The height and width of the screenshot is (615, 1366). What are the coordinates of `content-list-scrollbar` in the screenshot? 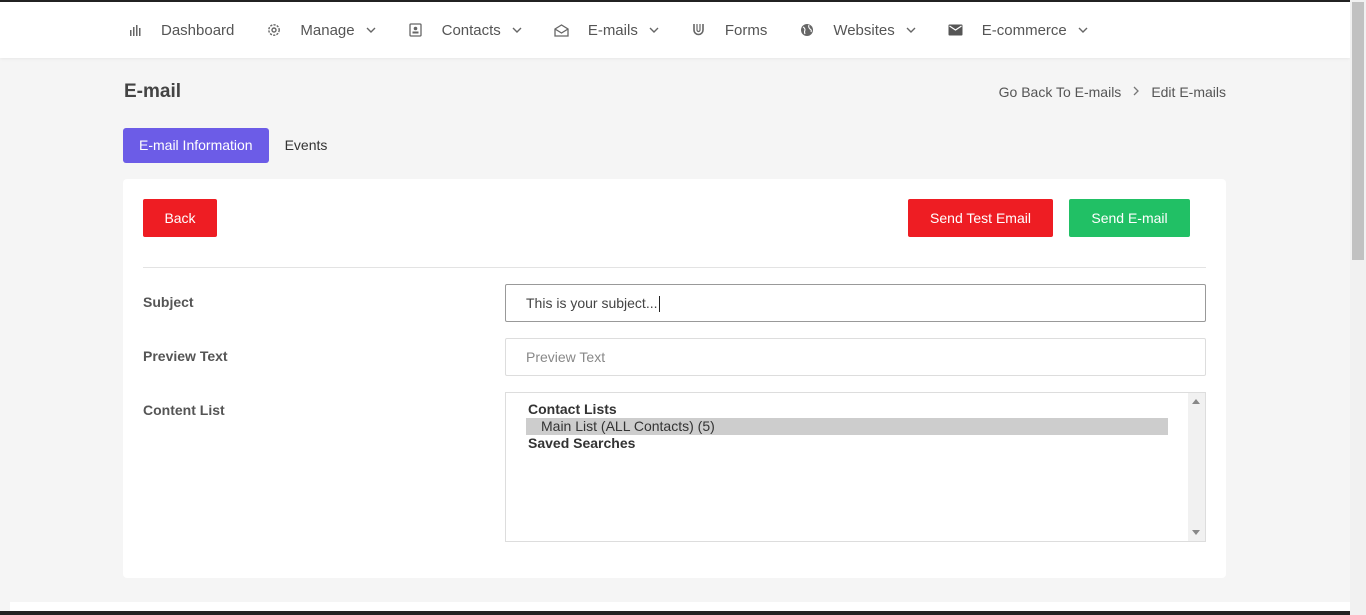 It's located at (1196, 467).